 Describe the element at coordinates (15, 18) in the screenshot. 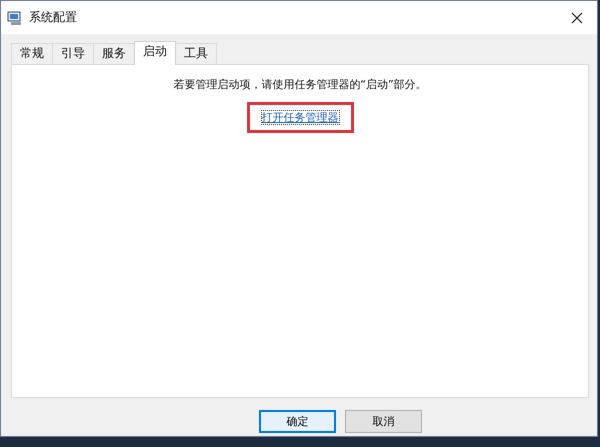

I see `computer-icon` at that location.